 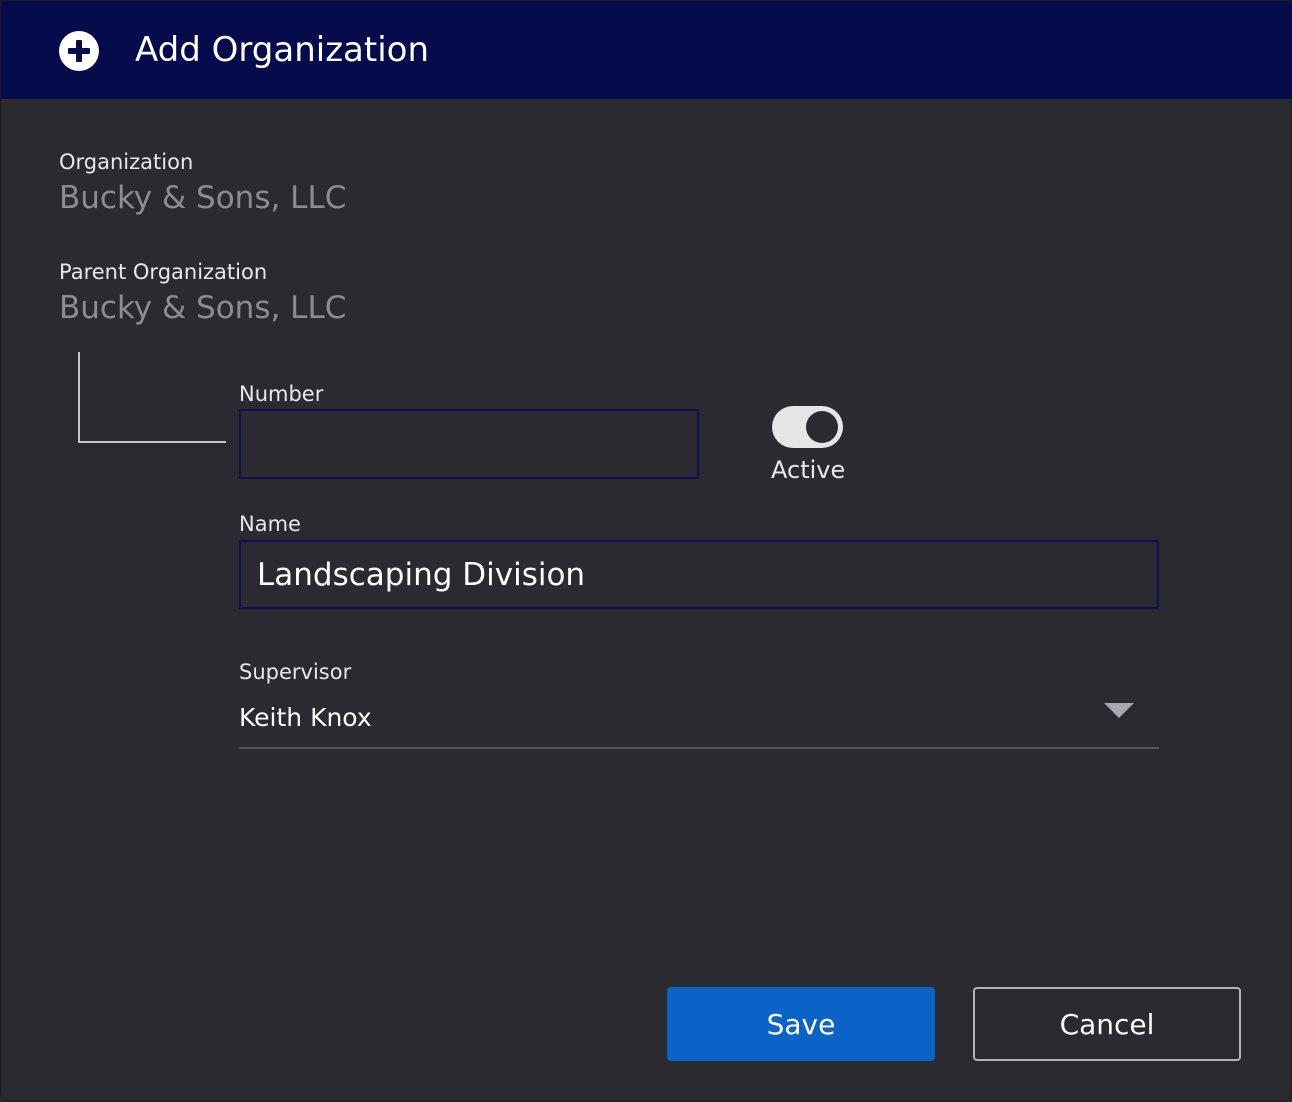 What do you see at coordinates (203, 308) in the screenshot?
I see `parent-organization-value: Bucky & Sons, LLC` at bounding box center [203, 308].